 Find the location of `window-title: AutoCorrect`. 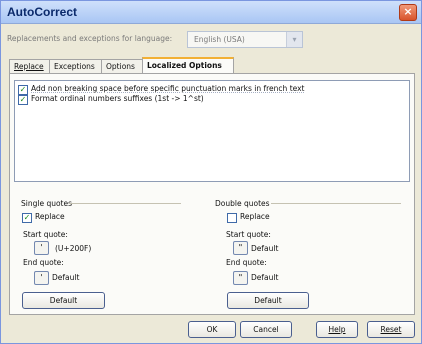

window-title: AutoCorrect is located at coordinates (42, 12).